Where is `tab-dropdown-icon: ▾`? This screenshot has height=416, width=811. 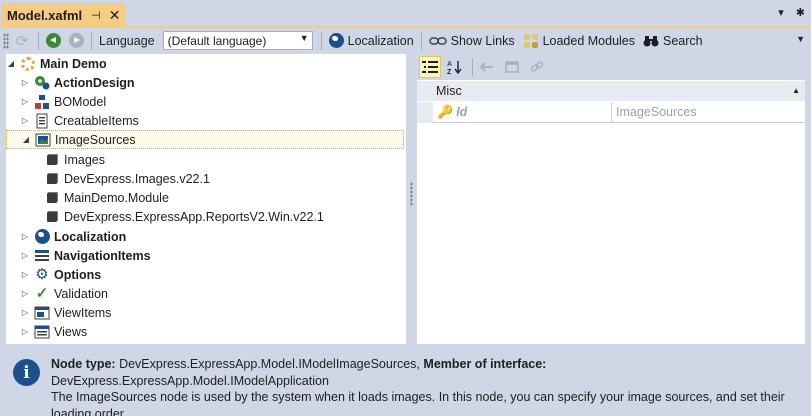 tab-dropdown-icon: ▾ is located at coordinates (781, 12).